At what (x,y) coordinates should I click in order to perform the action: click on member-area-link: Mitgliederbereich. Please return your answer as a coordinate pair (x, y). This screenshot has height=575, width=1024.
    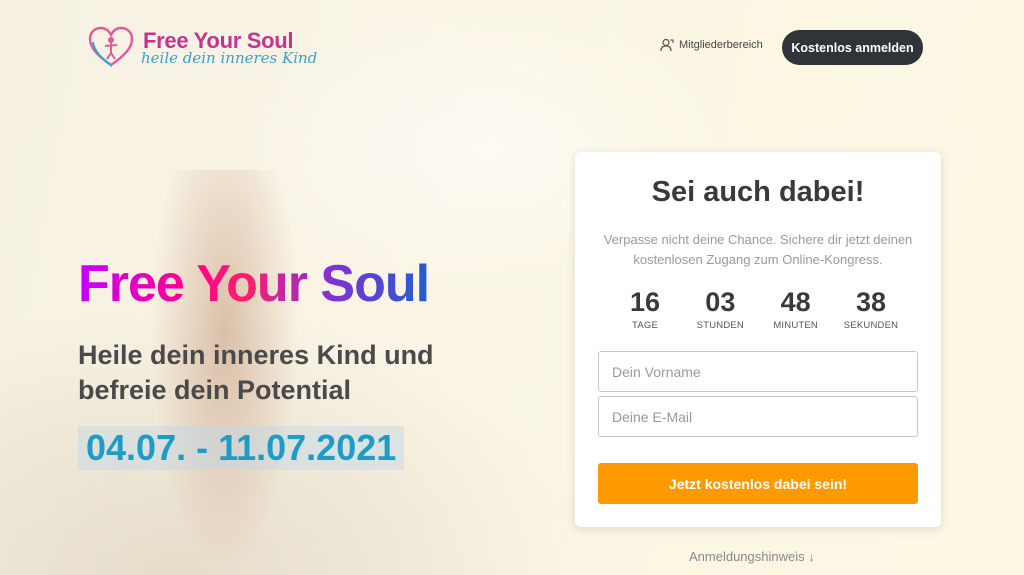
    Looking at the image, I should click on (711, 45).